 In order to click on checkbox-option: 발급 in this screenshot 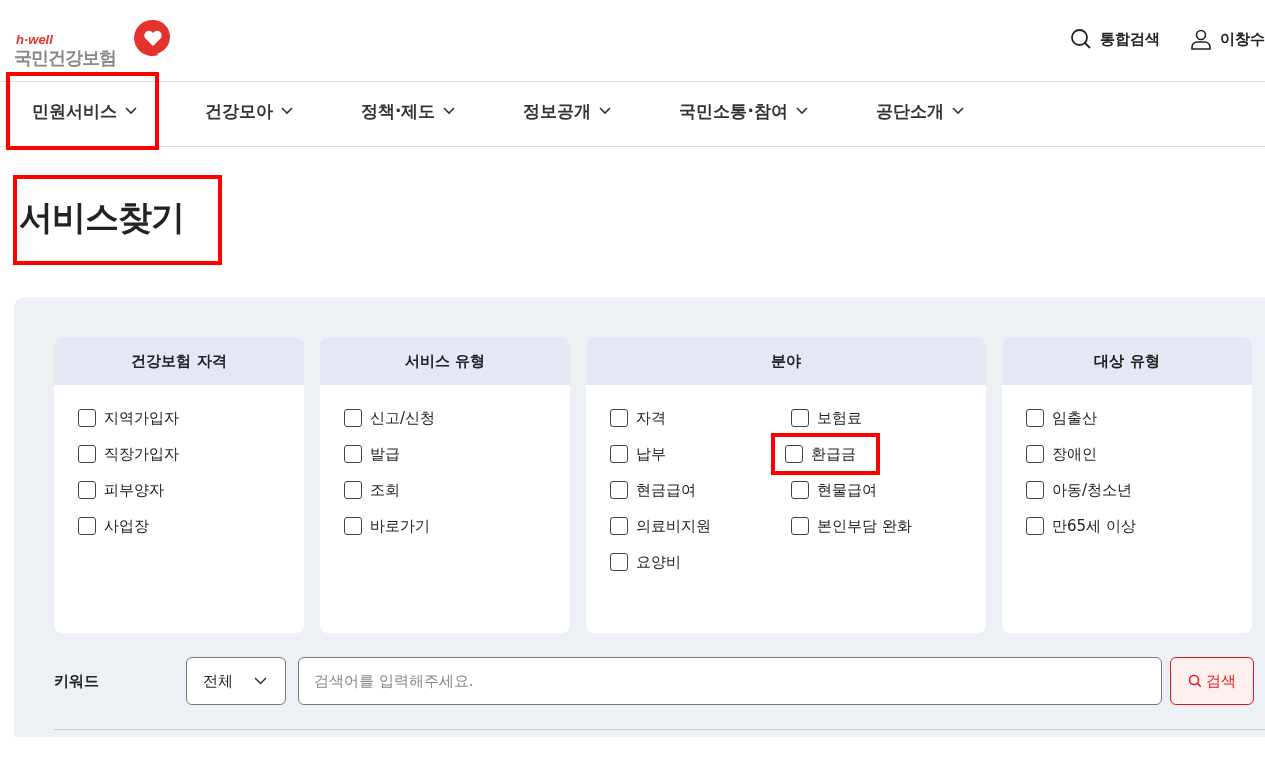, I will do `click(372, 454)`.